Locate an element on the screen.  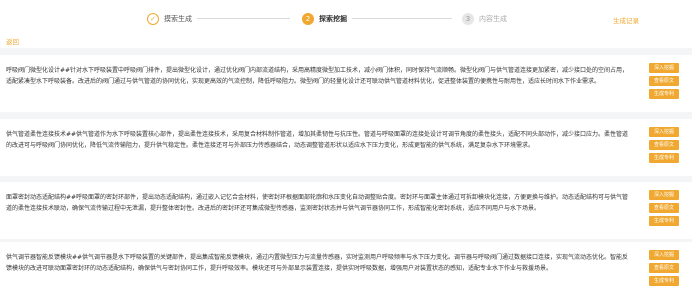
progress-steps: ✓ 摸索生成 2 探索挖掘 3 内容生成 is located at coordinates (346, 19).